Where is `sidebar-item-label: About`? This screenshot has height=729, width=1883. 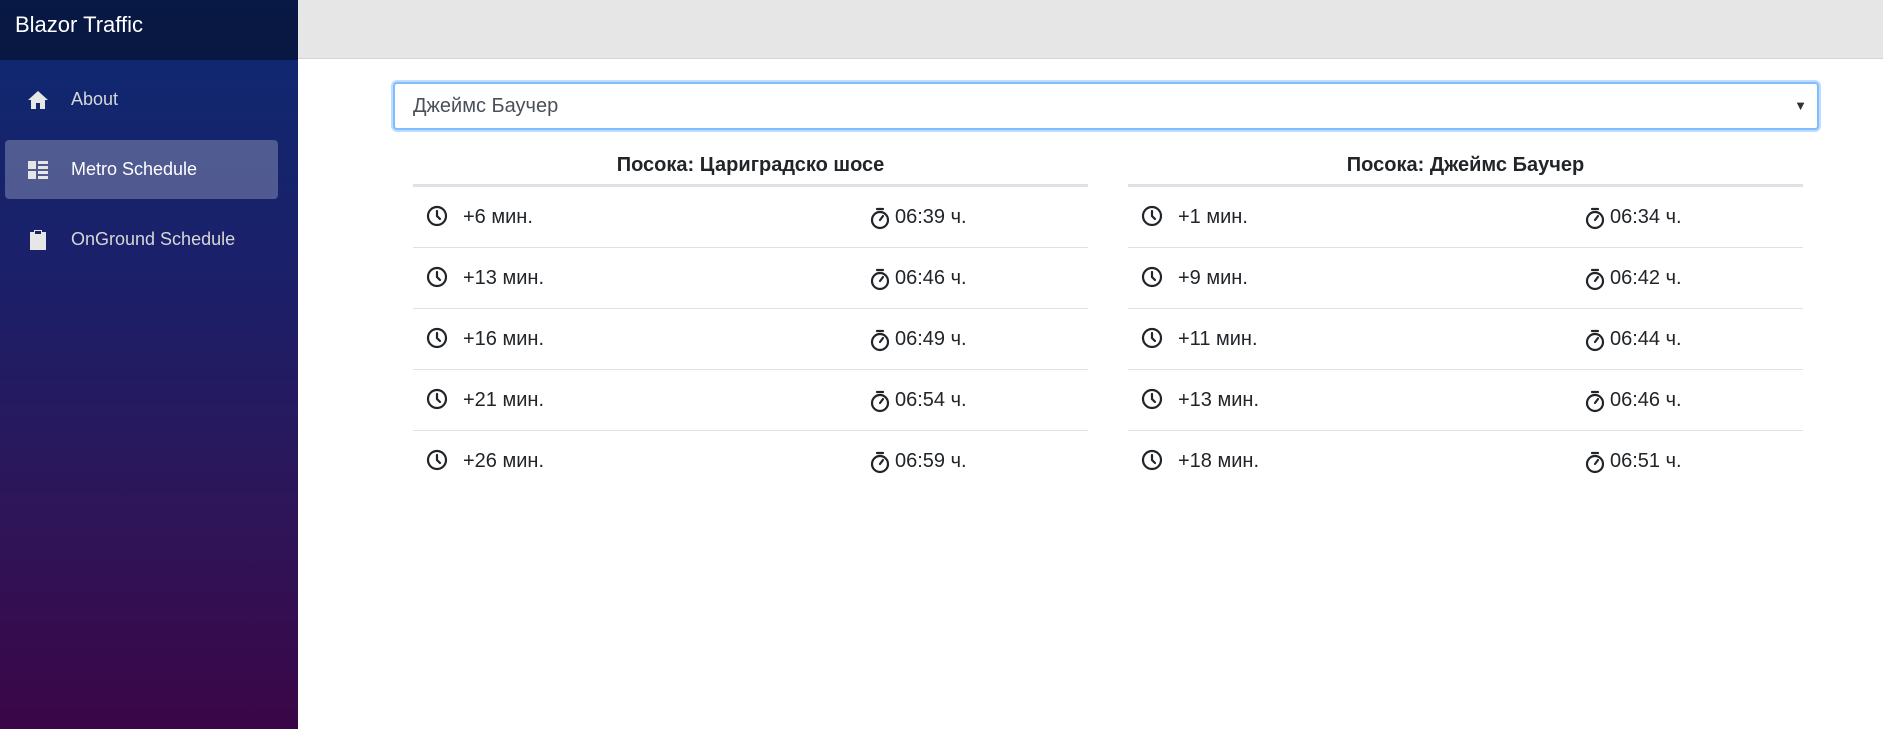 sidebar-item-label: About is located at coordinates (95, 99).